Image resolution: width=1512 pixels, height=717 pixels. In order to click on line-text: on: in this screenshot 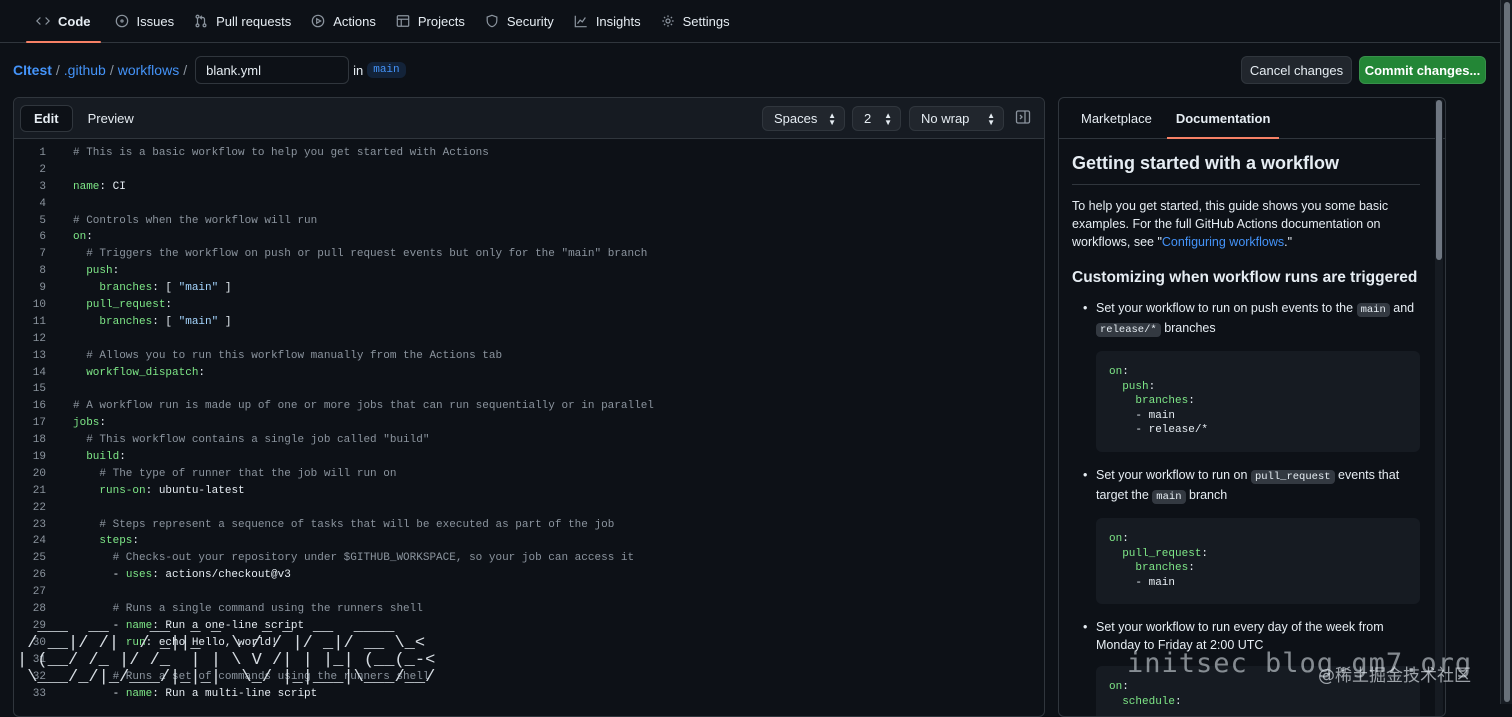, I will do `click(83, 237)`.